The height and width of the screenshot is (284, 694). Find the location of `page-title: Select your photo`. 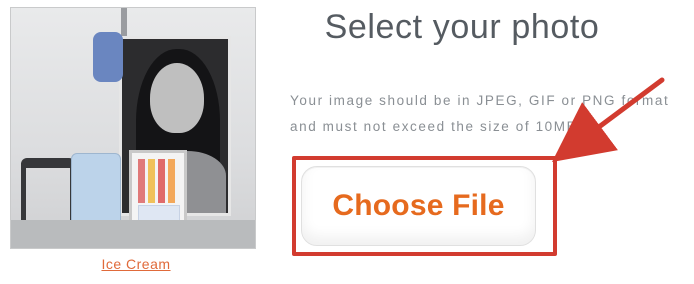

page-title: Select your photo is located at coordinates (462, 27).